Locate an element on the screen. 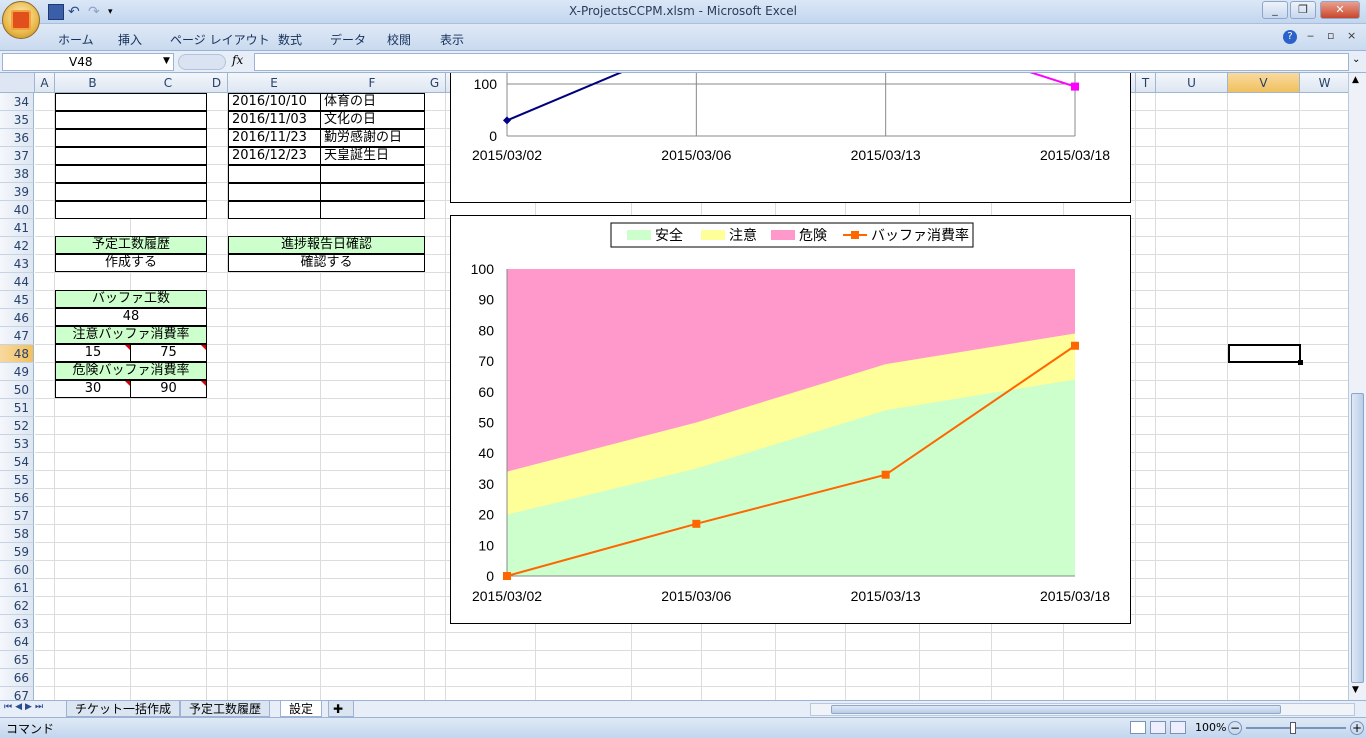 The width and height of the screenshot is (1366, 738). ribbon-minimize-icon: ‒ is located at coordinates (1310, 35).